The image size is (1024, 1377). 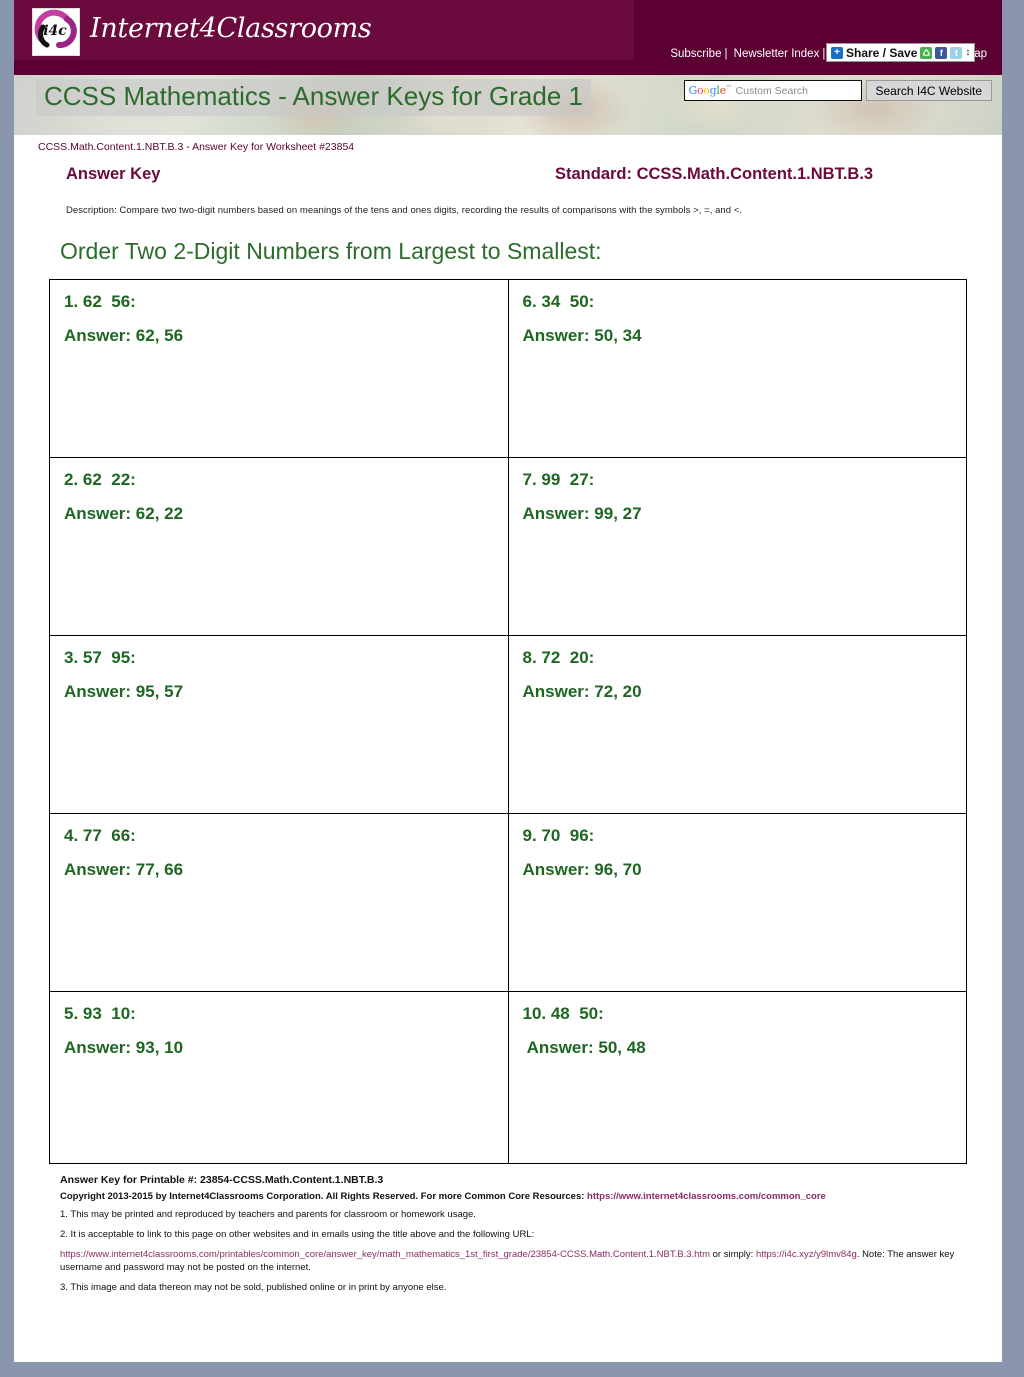 I want to click on problem-answer: Answer: 50, 34, so click(x=582, y=335).